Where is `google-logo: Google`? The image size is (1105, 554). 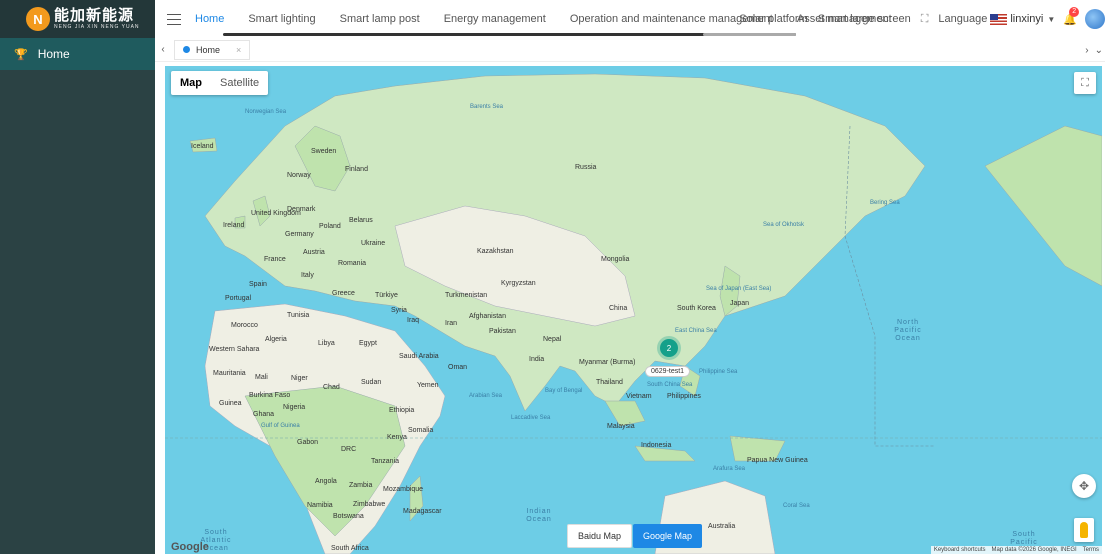 google-logo: Google is located at coordinates (190, 547).